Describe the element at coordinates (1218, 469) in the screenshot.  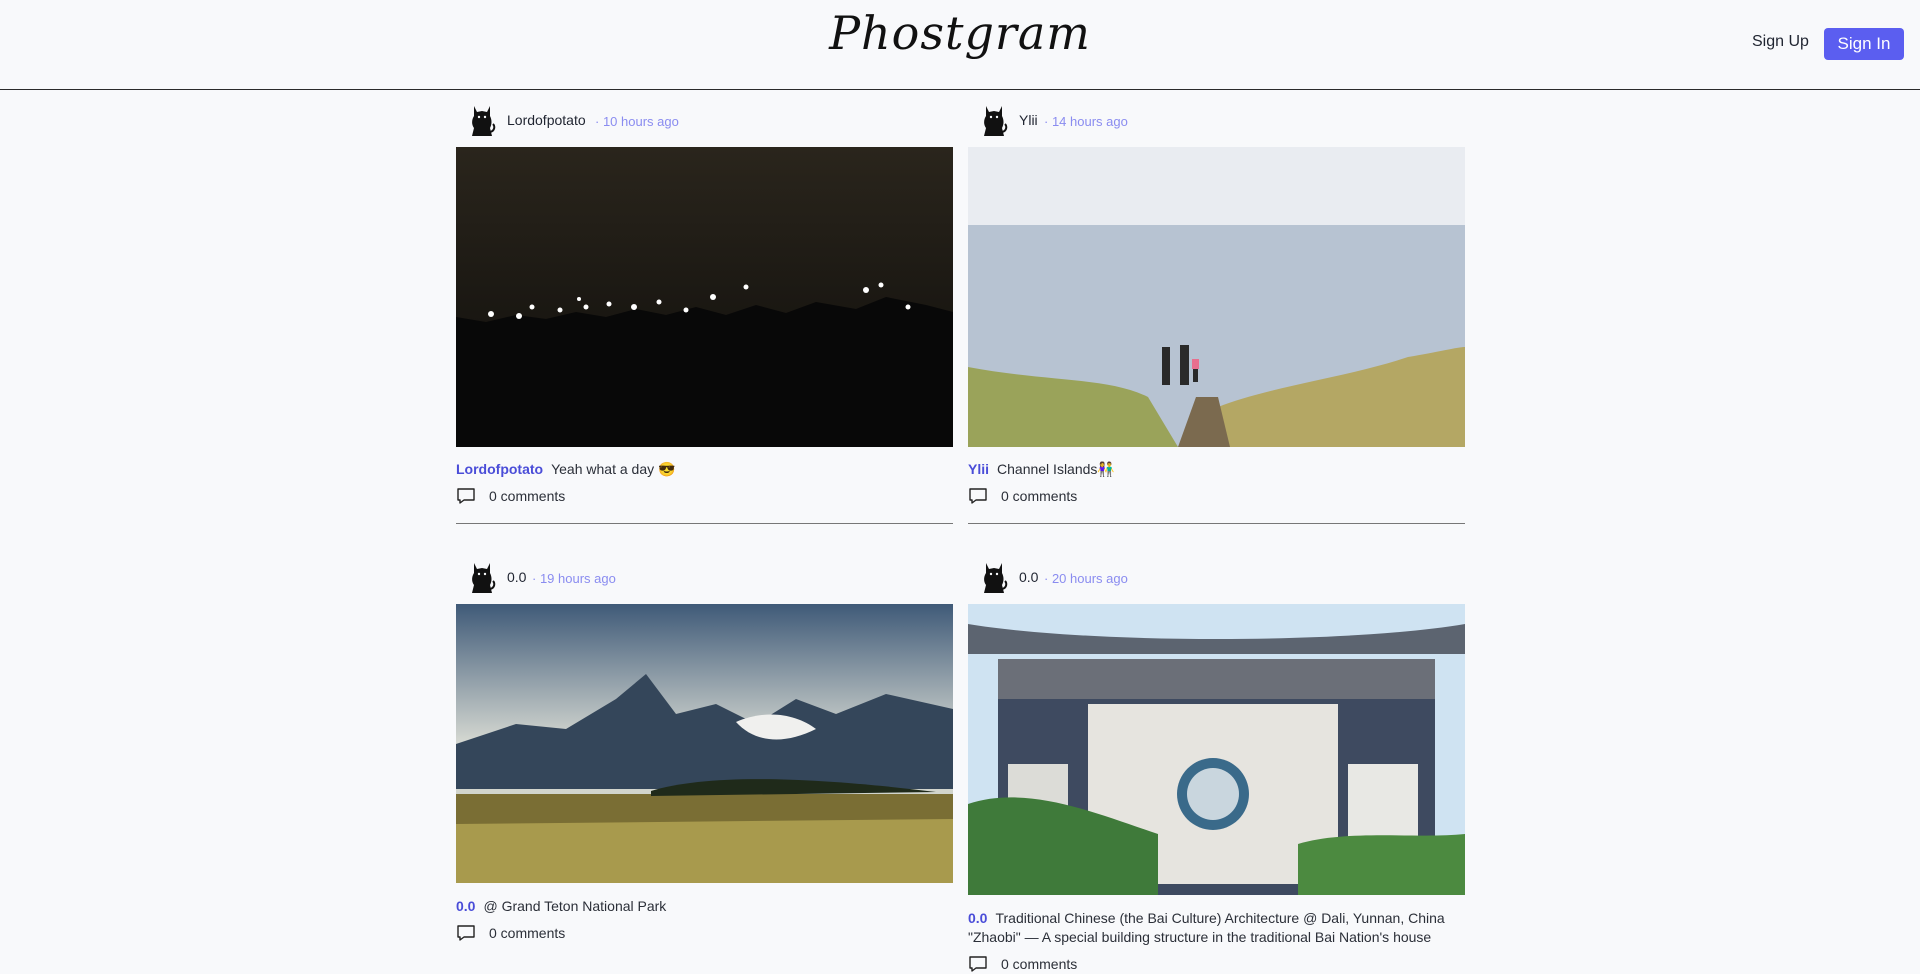
I see `post-caption: Ylii Channel Islands👫` at that location.